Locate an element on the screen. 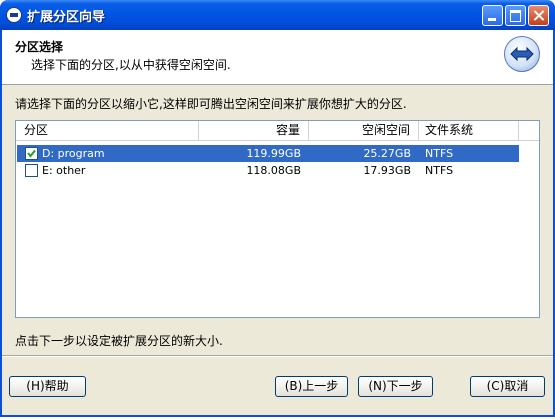 The image size is (555, 419). partition-free-space: 25.27GB is located at coordinates (387, 153).